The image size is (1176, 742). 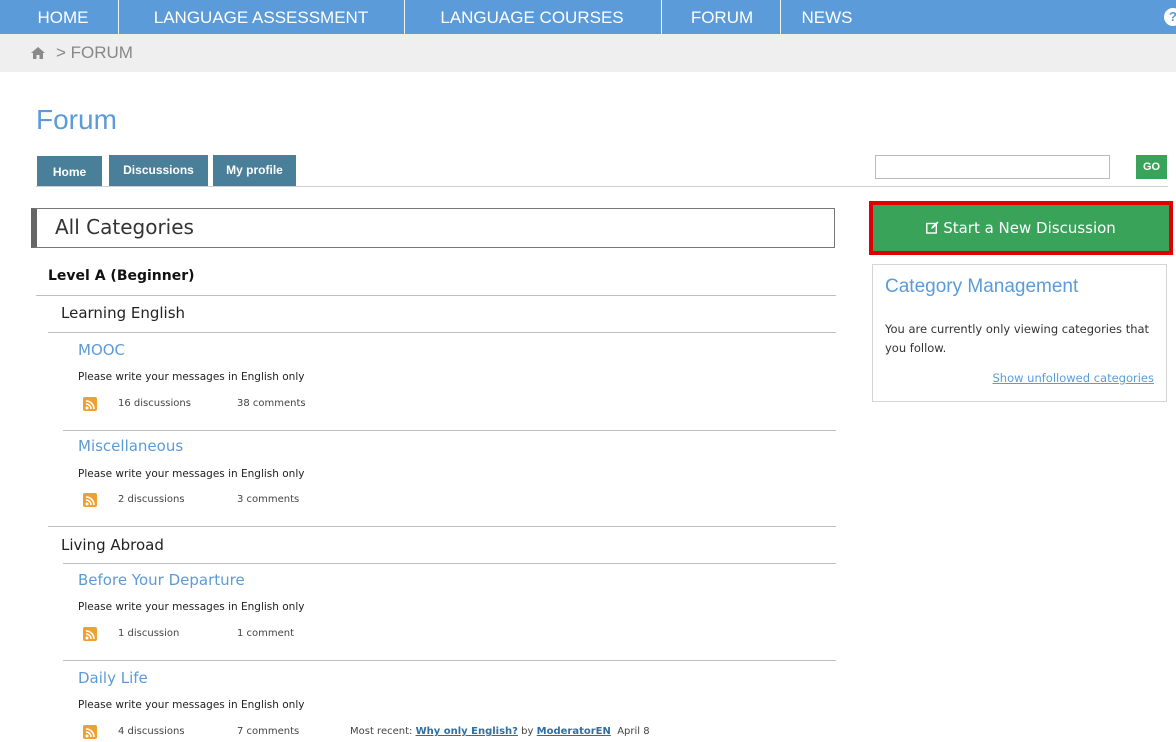 What do you see at coordinates (151, 499) in the screenshot?
I see `discussion-count: 2 discussions` at bounding box center [151, 499].